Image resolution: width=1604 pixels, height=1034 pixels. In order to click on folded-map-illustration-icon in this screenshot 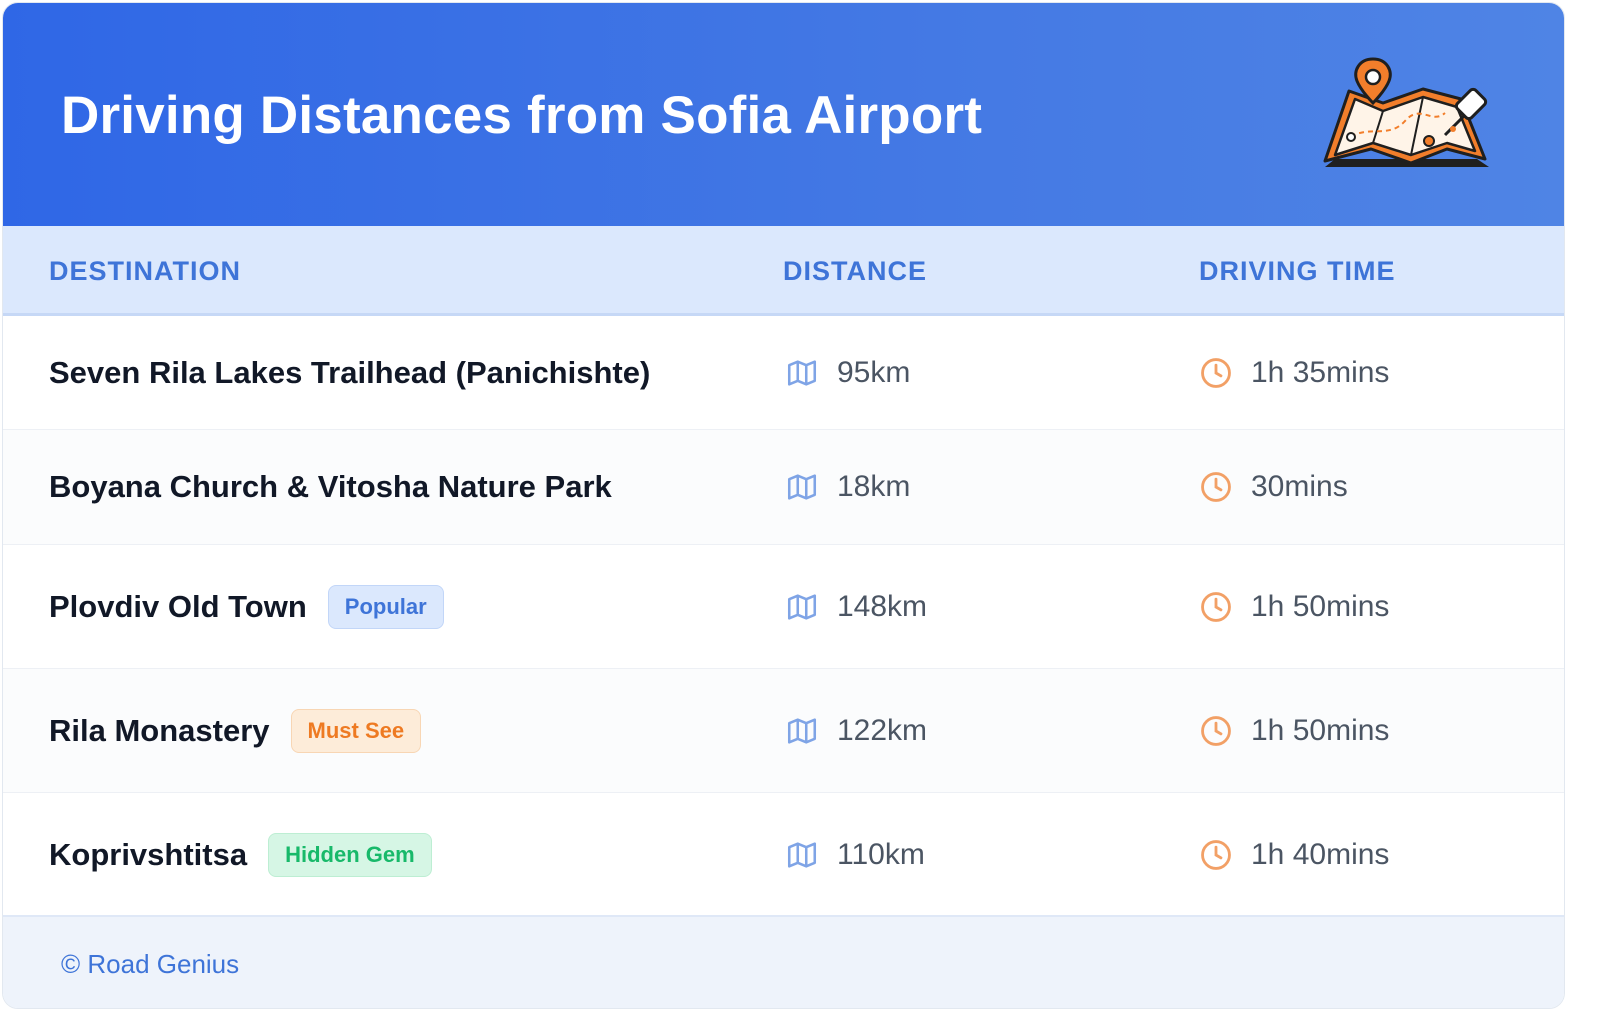, I will do `click(1406, 112)`.